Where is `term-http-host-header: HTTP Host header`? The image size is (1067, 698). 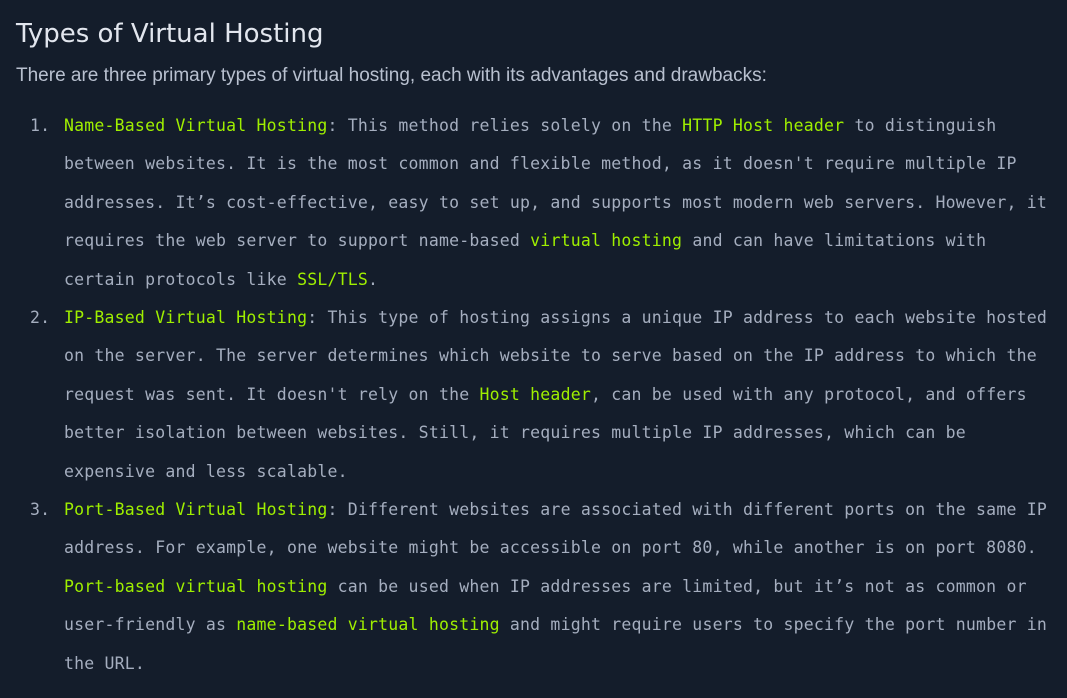
term-http-host-header: HTTP Host header is located at coordinates (763, 125).